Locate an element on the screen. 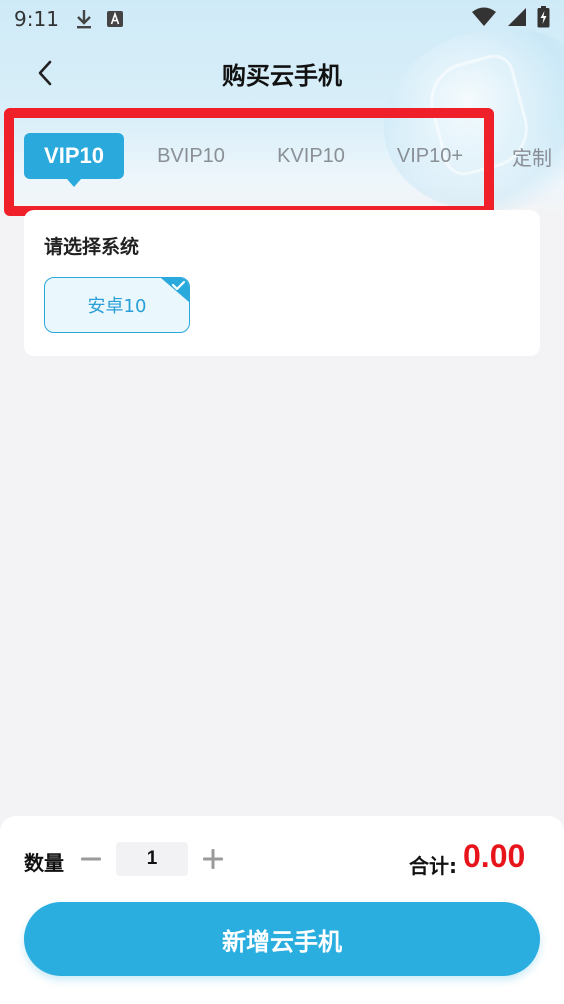 This screenshot has width=564, height=1004. quantity-plus-button is located at coordinates (213, 859).